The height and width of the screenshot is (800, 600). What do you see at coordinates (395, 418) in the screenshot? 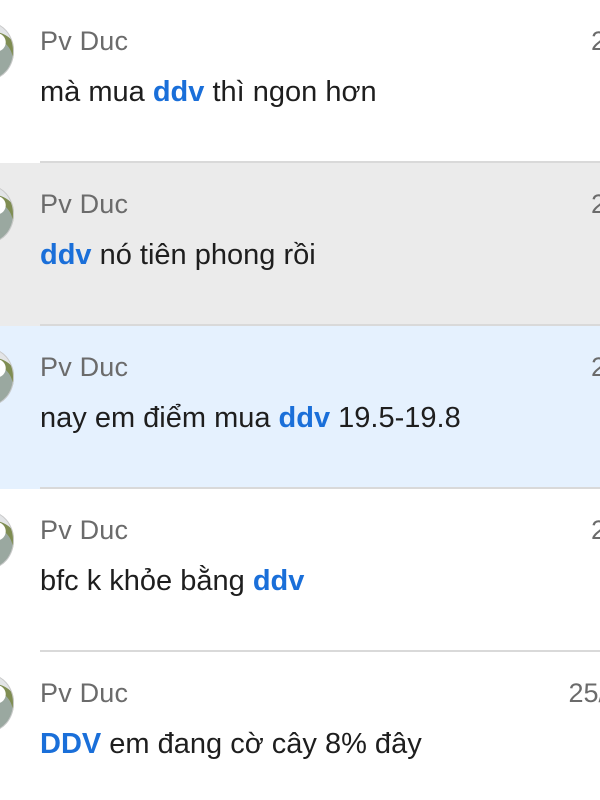
I see `message-text: 19.5-19.8` at bounding box center [395, 418].